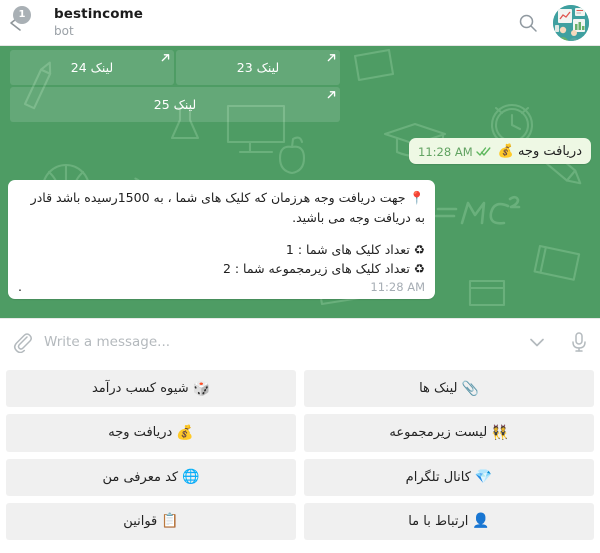  Describe the element at coordinates (170, 521) in the screenshot. I see `clipboard-icon: 📋` at that location.